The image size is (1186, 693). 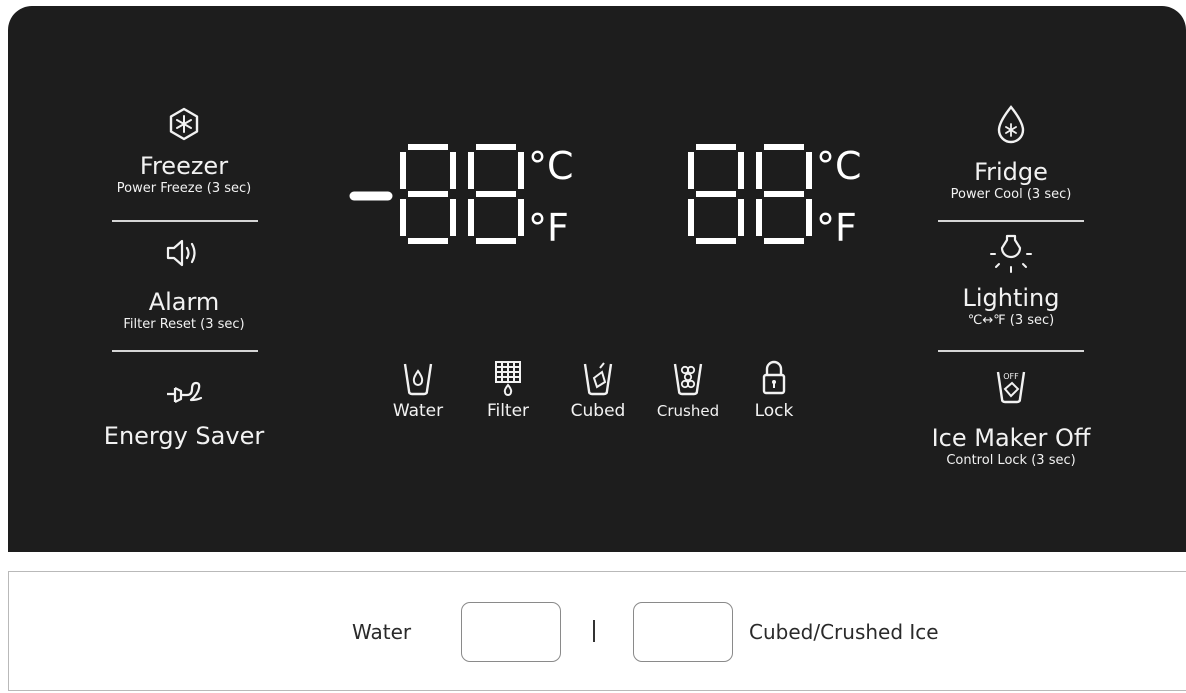 What do you see at coordinates (844, 632) in the screenshot?
I see `ice-dispenser-label: Cubed/Crushed Ice` at bounding box center [844, 632].